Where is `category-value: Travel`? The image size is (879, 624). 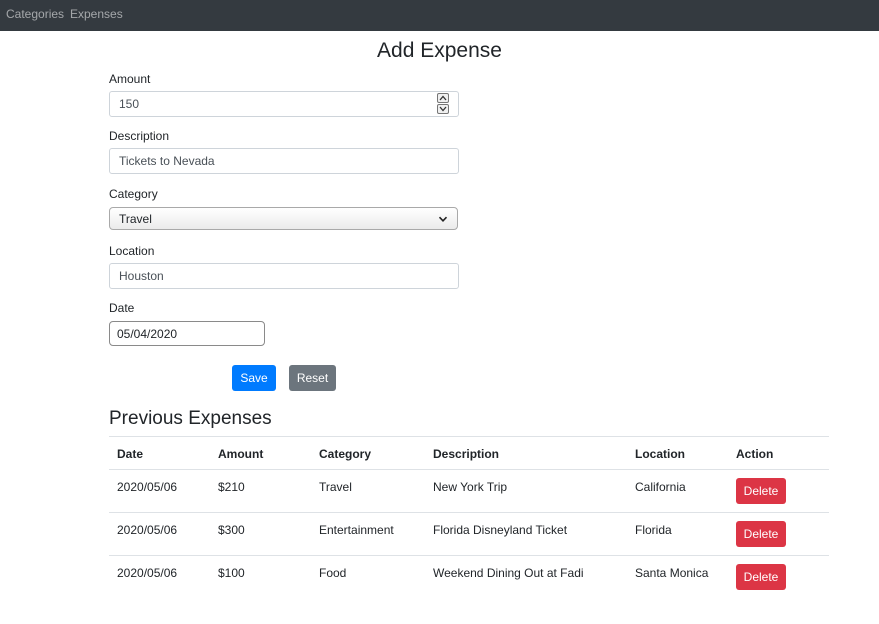
category-value: Travel is located at coordinates (135, 219).